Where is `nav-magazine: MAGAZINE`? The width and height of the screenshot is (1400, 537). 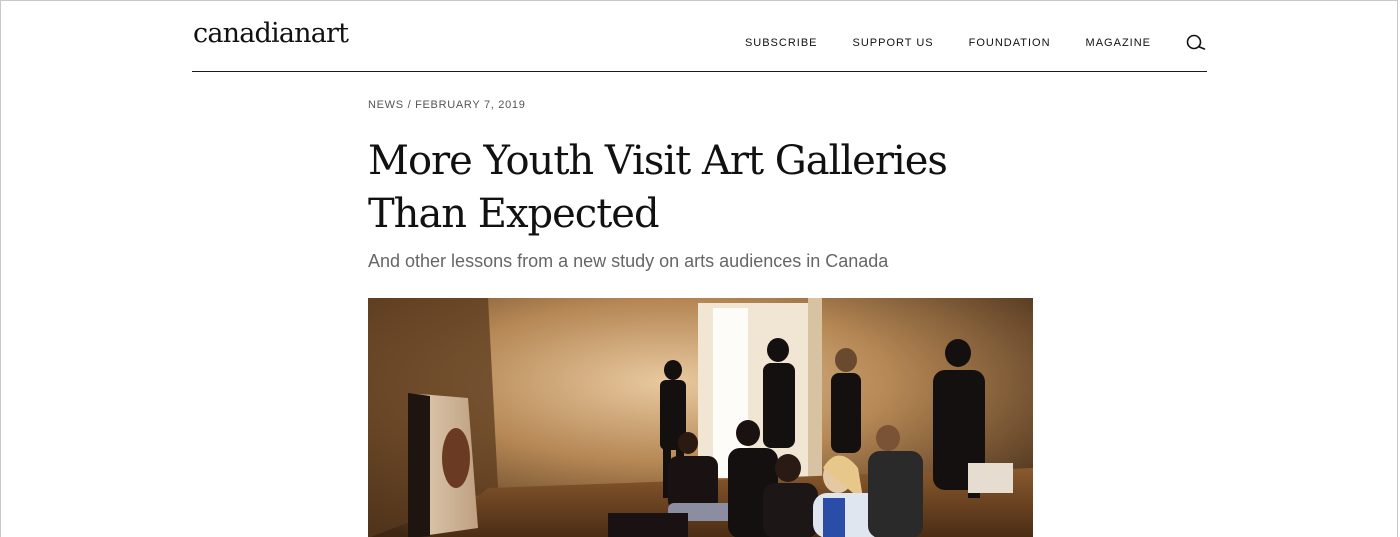
nav-magazine: MAGAZINE is located at coordinates (1118, 43).